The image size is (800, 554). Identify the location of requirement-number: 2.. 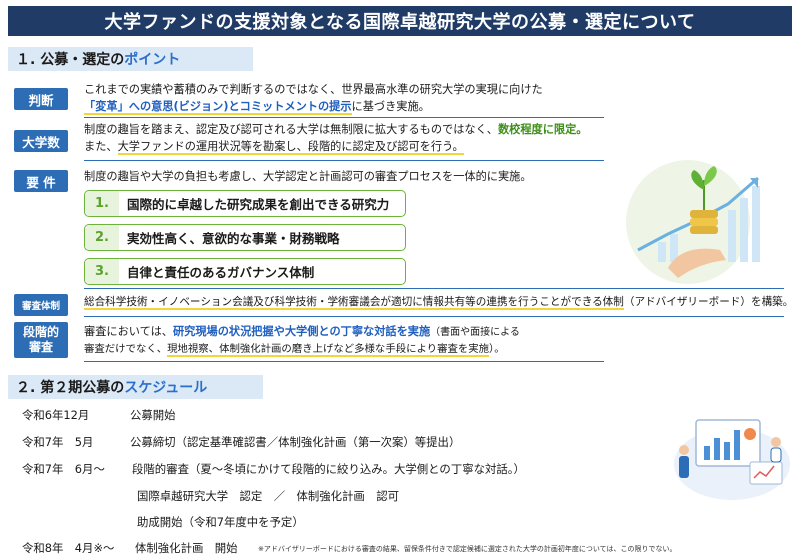
(102, 237).